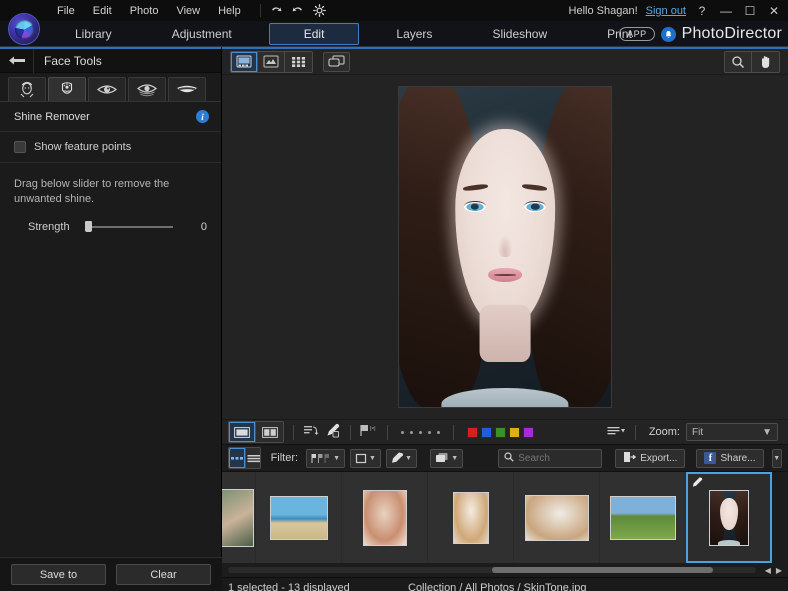 The width and height of the screenshot is (788, 591). I want to click on thumb-woman-white-shirt, so click(556, 517).